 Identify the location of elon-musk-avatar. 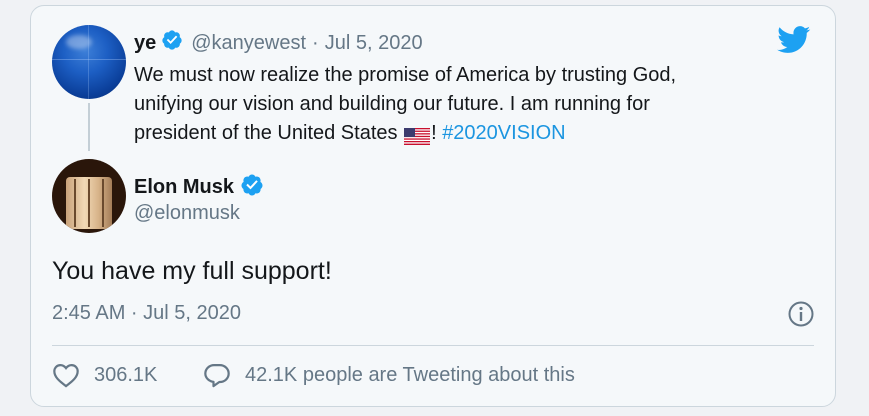
(89, 196).